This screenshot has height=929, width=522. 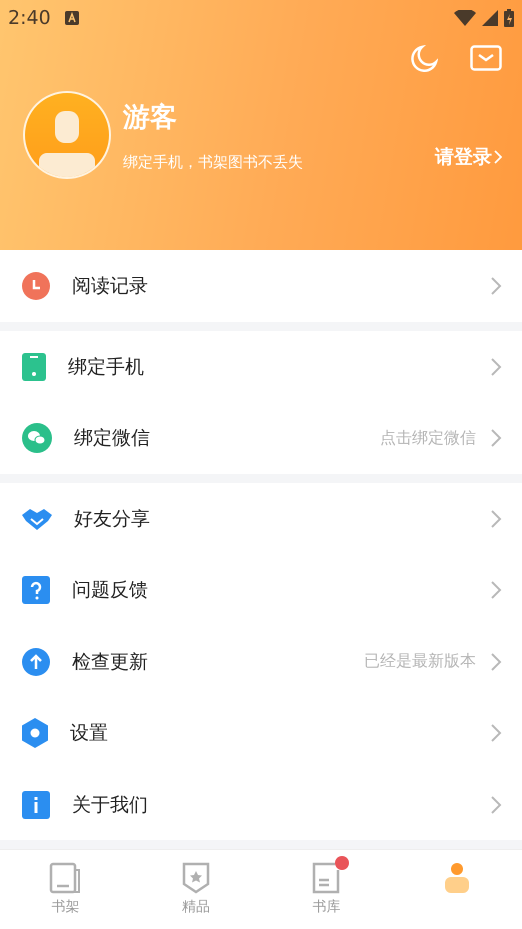 I want to click on keyboard-icon, so click(x=71, y=17).